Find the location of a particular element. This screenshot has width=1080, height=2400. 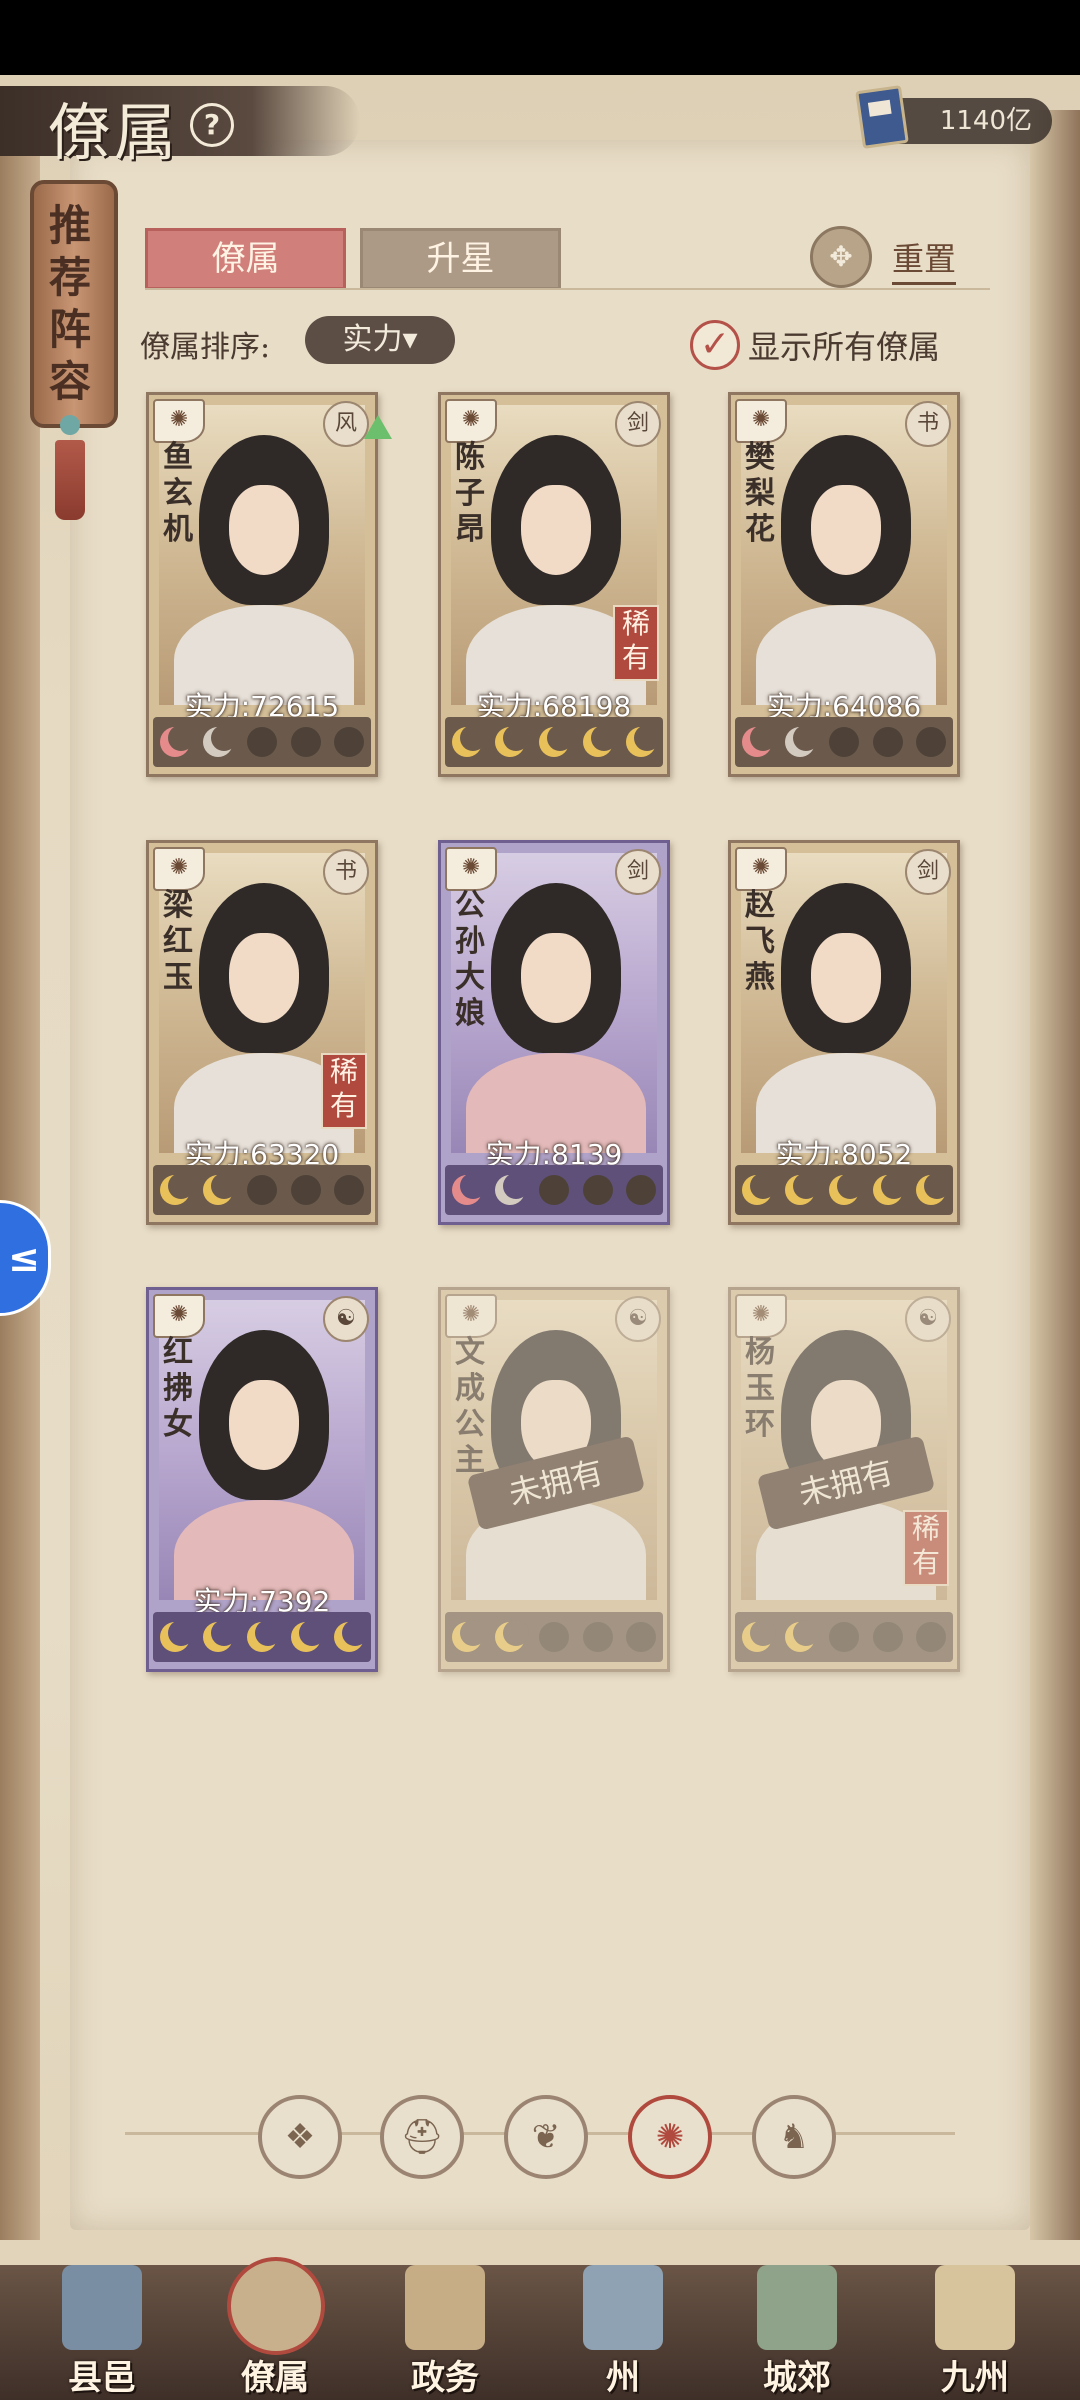

book-currency-icon is located at coordinates (882, 117).